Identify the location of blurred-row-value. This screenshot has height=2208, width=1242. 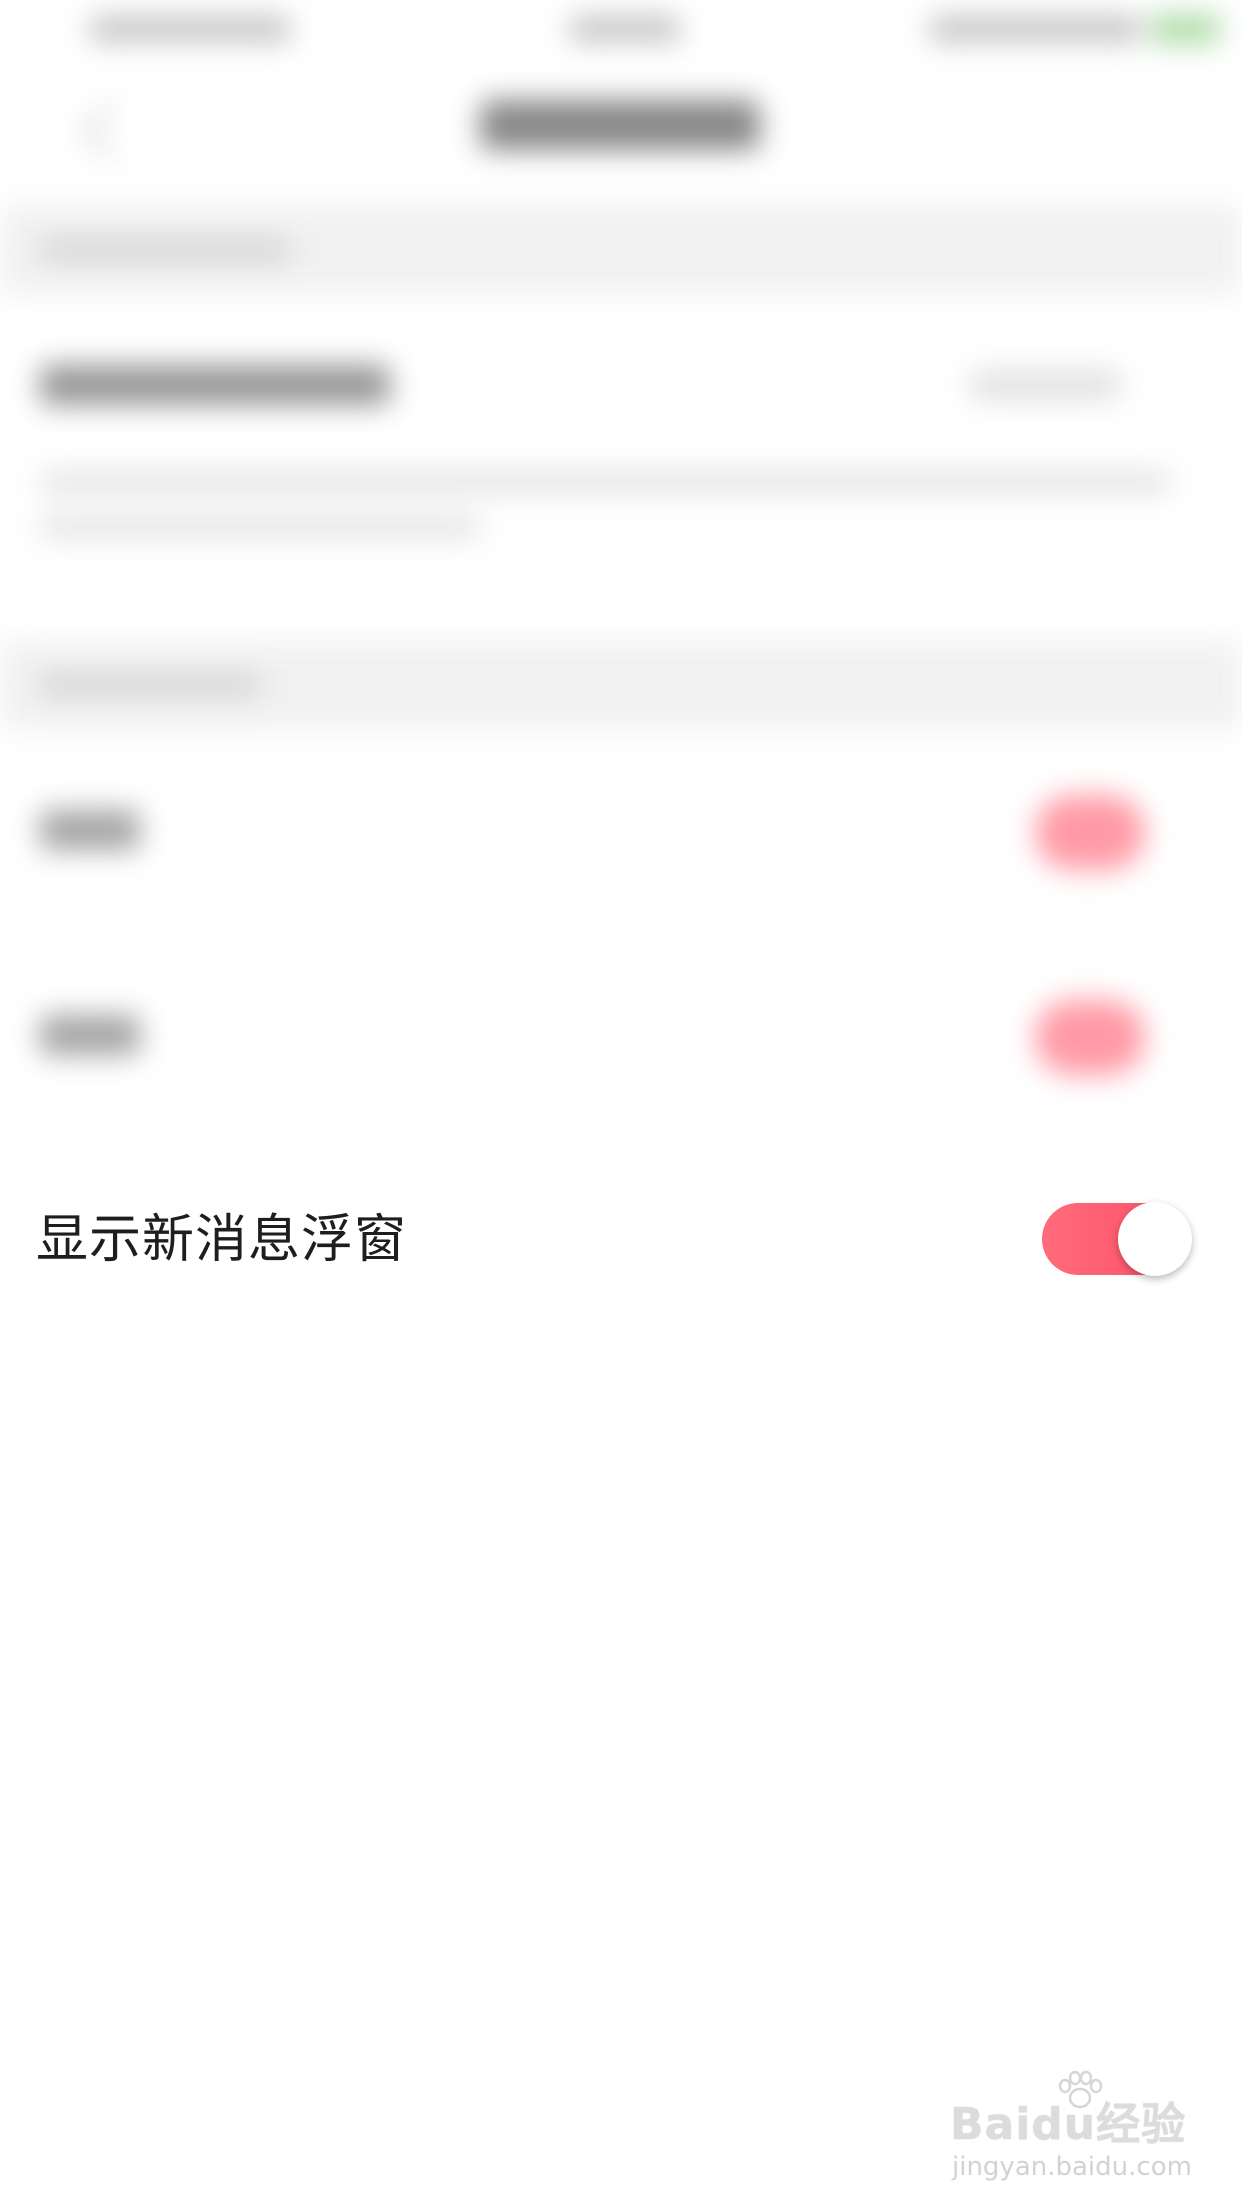
(1045, 385).